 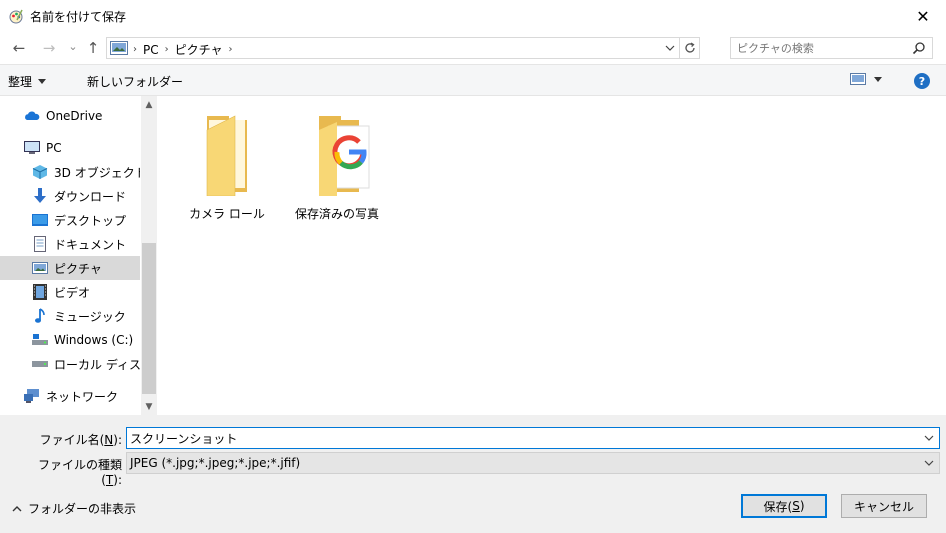 What do you see at coordinates (78, 17) in the screenshot?
I see `window-title: 名前を付けて保存` at bounding box center [78, 17].